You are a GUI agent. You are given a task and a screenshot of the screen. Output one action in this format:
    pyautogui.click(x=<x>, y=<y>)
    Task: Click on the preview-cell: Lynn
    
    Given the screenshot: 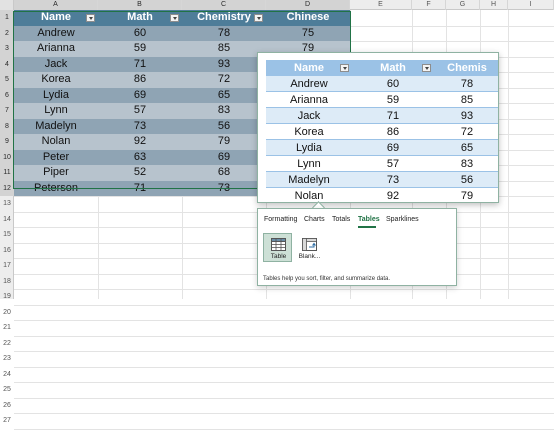 What is the action you would take?
    pyautogui.click(x=309, y=164)
    